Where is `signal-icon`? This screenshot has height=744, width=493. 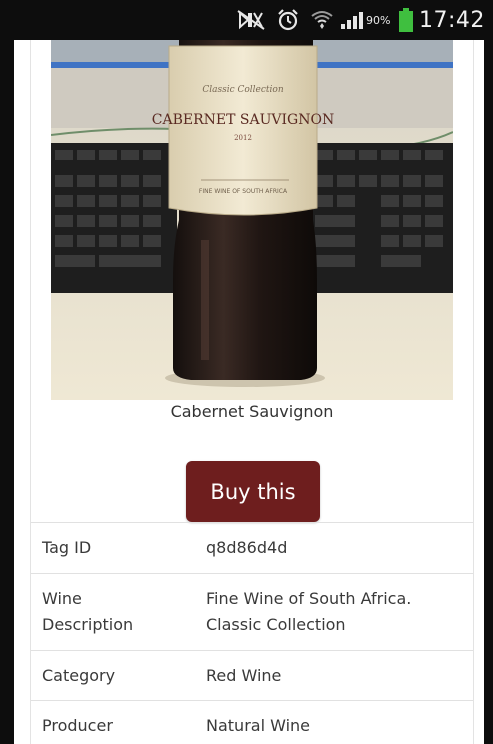 signal-icon is located at coordinates (352, 20).